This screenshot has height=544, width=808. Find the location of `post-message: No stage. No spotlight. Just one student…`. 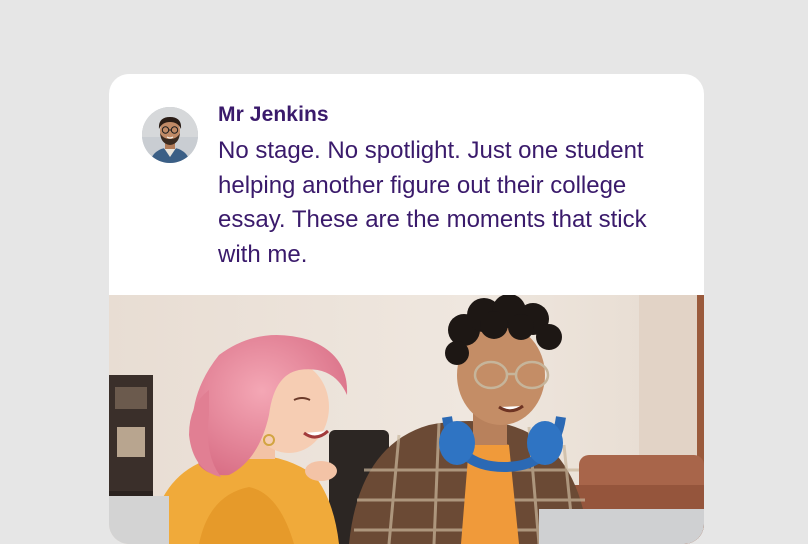

post-message: No stage. No spotlight. Just one student… is located at coordinates (432, 203).